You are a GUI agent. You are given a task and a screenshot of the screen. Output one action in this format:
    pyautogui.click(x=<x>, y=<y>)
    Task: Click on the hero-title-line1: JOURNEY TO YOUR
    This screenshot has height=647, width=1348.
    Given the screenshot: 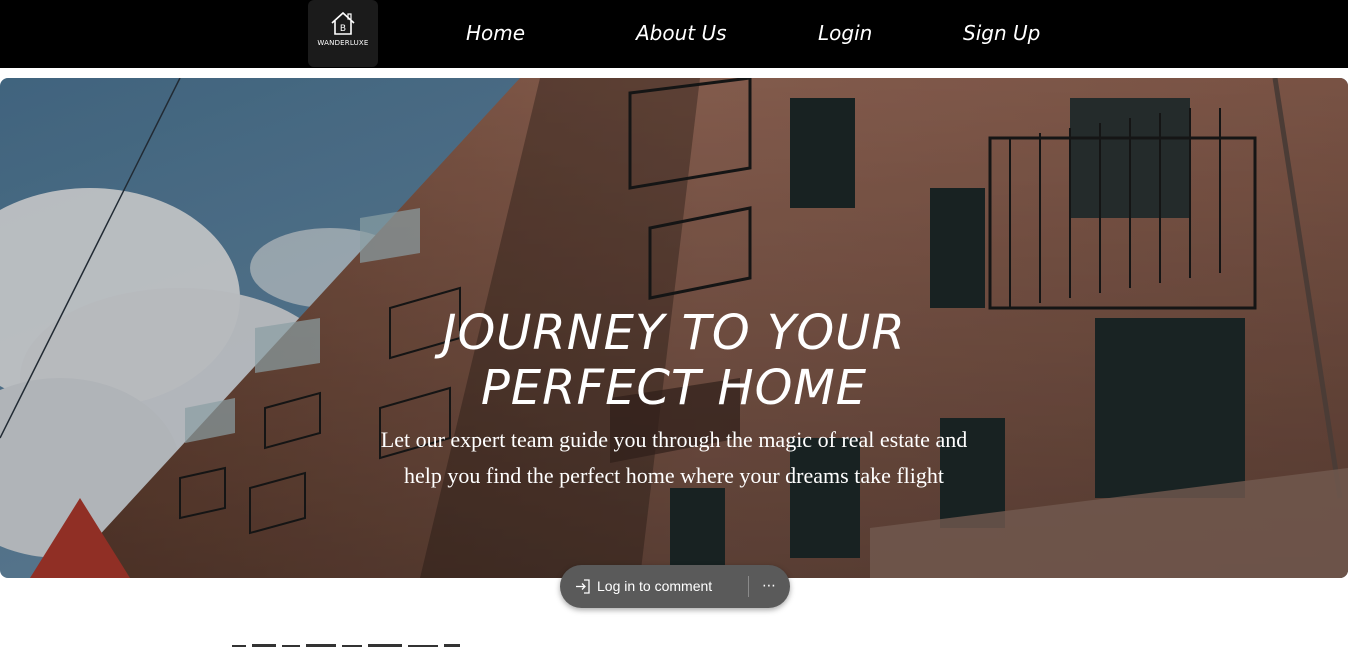 What is the action you would take?
    pyautogui.click(x=674, y=333)
    